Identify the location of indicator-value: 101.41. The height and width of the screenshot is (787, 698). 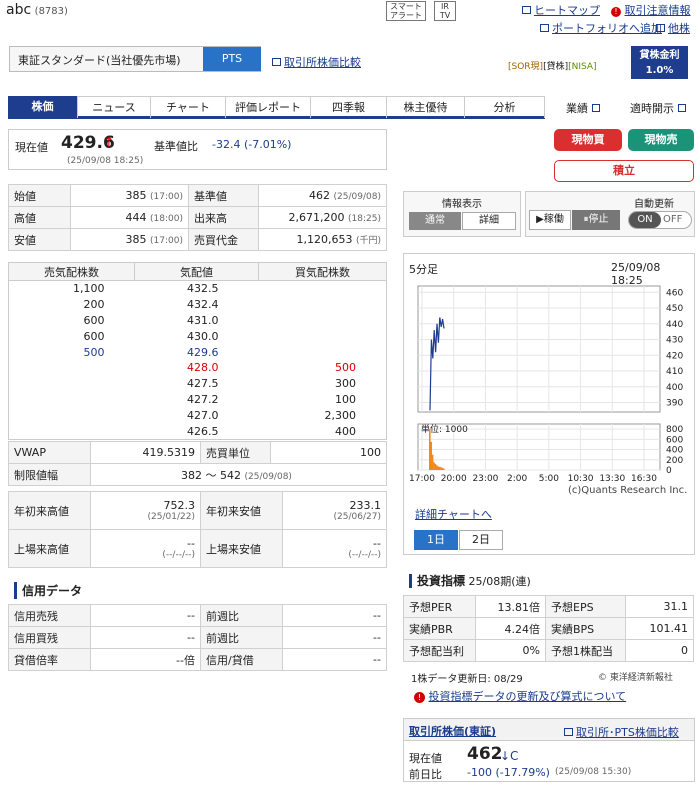
(659, 628).